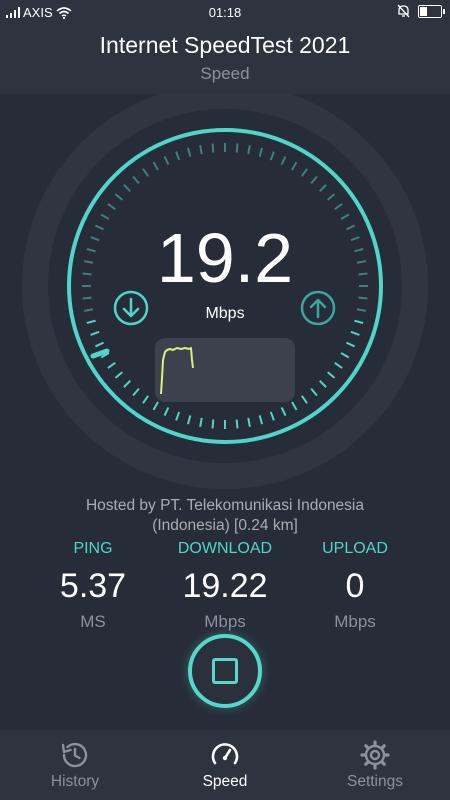 This screenshot has height=800, width=450. What do you see at coordinates (225, 548) in the screenshot?
I see `download-label: DOWNLOAD` at bounding box center [225, 548].